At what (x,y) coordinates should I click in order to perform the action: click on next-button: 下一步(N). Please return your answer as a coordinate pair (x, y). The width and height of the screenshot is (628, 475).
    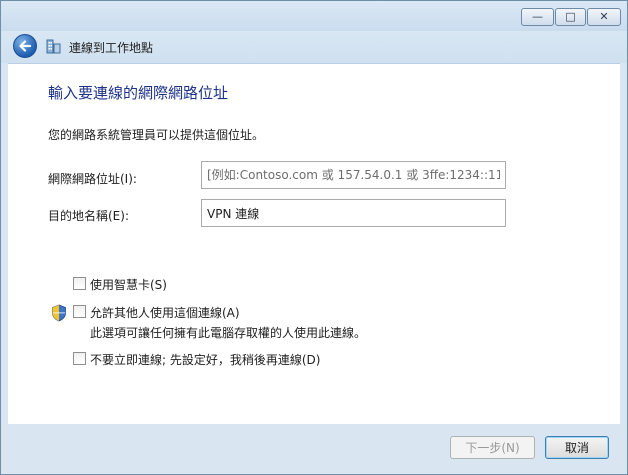
    Looking at the image, I should click on (492, 447).